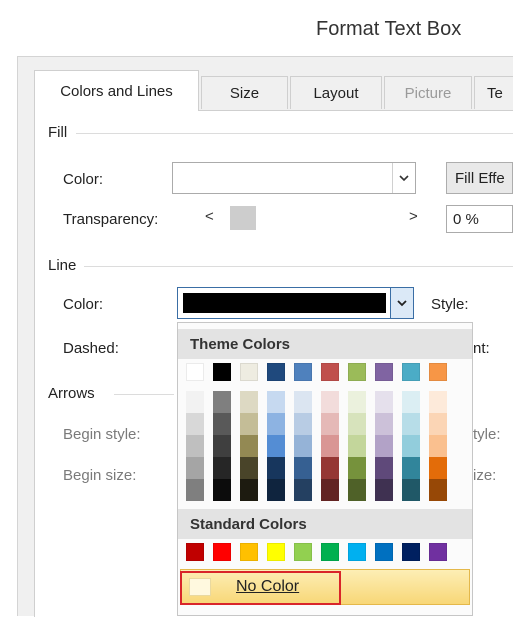 This screenshot has height=617, width=513. What do you see at coordinates (485, 475) in the screenshot?
I see `end-size-label: ize:` at bounding box center [485, 475].